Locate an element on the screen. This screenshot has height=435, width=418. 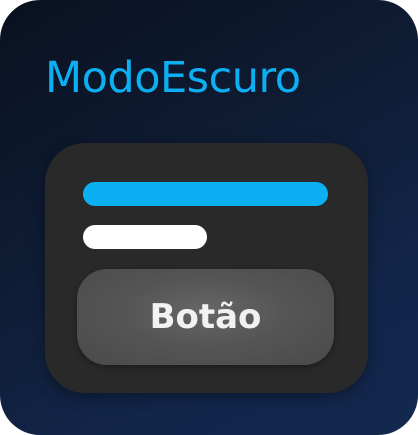
page-title: ModoEscuro is located at coordinates (173, 78).